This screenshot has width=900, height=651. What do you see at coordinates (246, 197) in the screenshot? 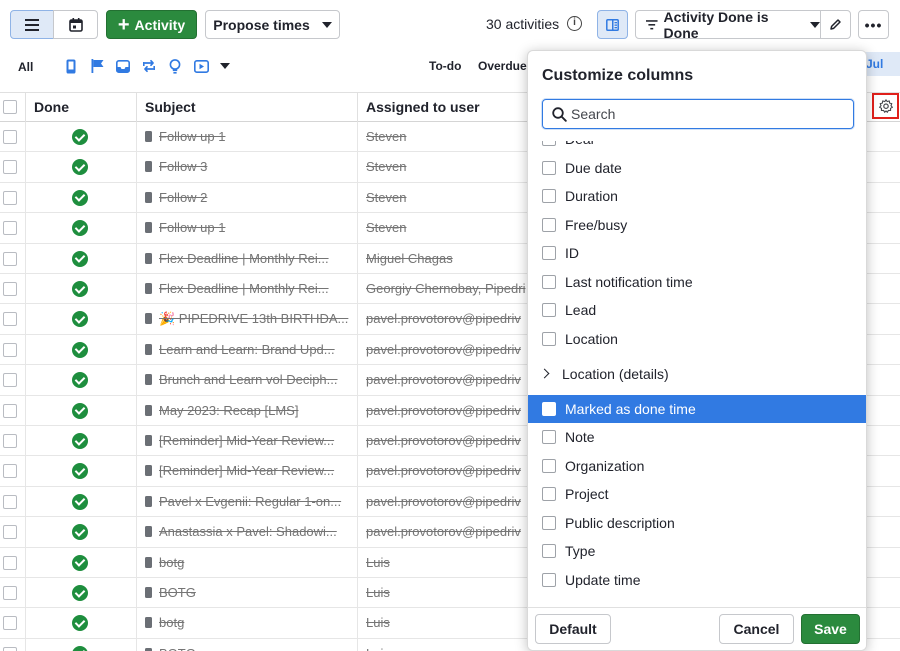
I see `subject-cell: Follow 2` at bounding box center [246, 197].